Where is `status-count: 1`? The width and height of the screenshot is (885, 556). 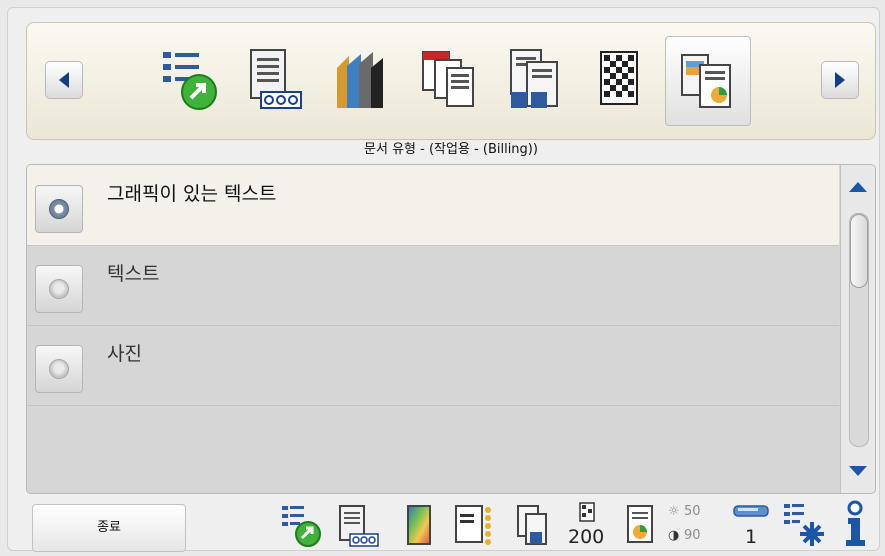 status-count: 1 is located at coordinates (751, 528).